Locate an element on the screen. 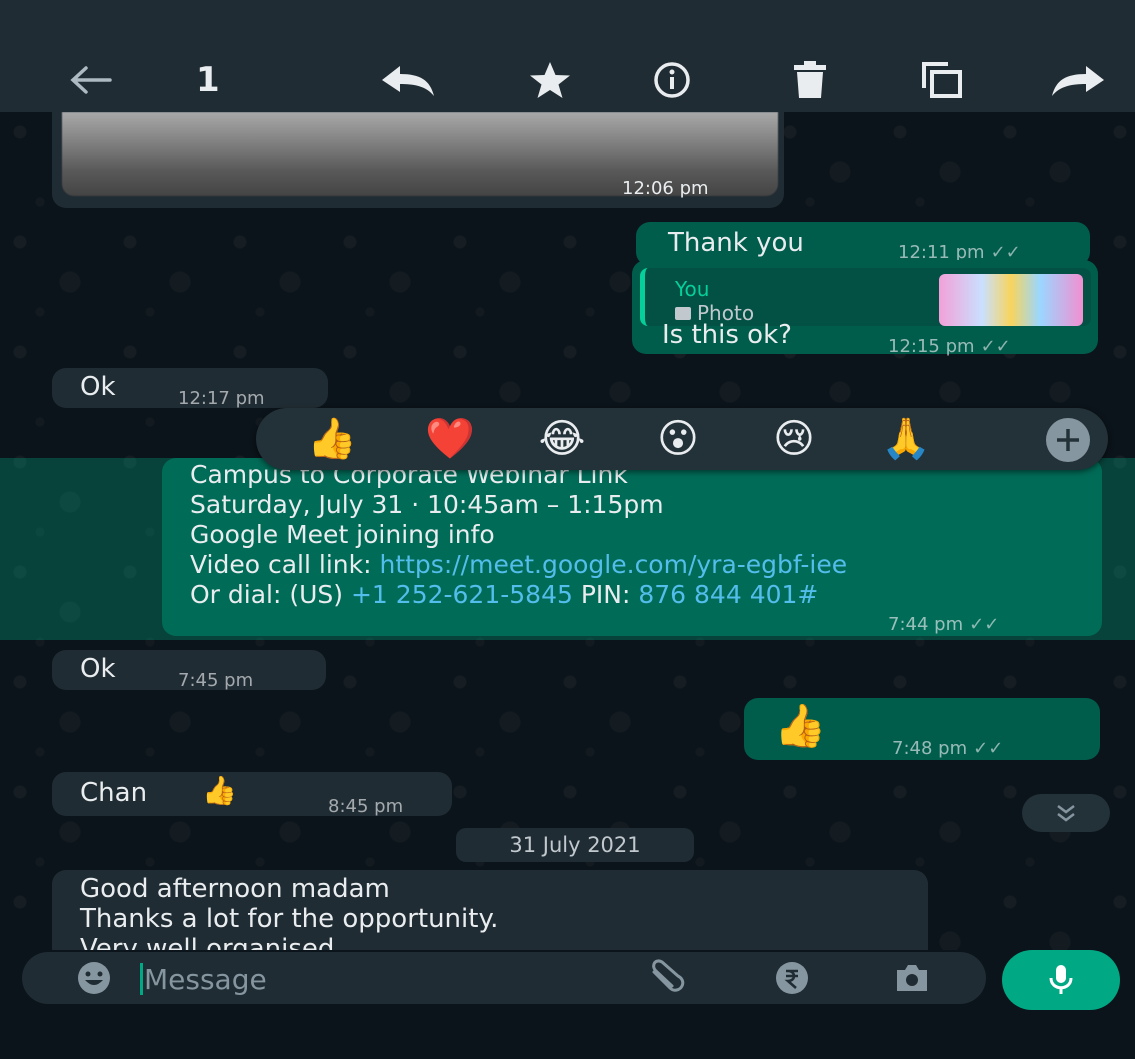 Image resolution: width=1135 pixels, height=1059 pixels. message-input is located at coordinates (384, 979).